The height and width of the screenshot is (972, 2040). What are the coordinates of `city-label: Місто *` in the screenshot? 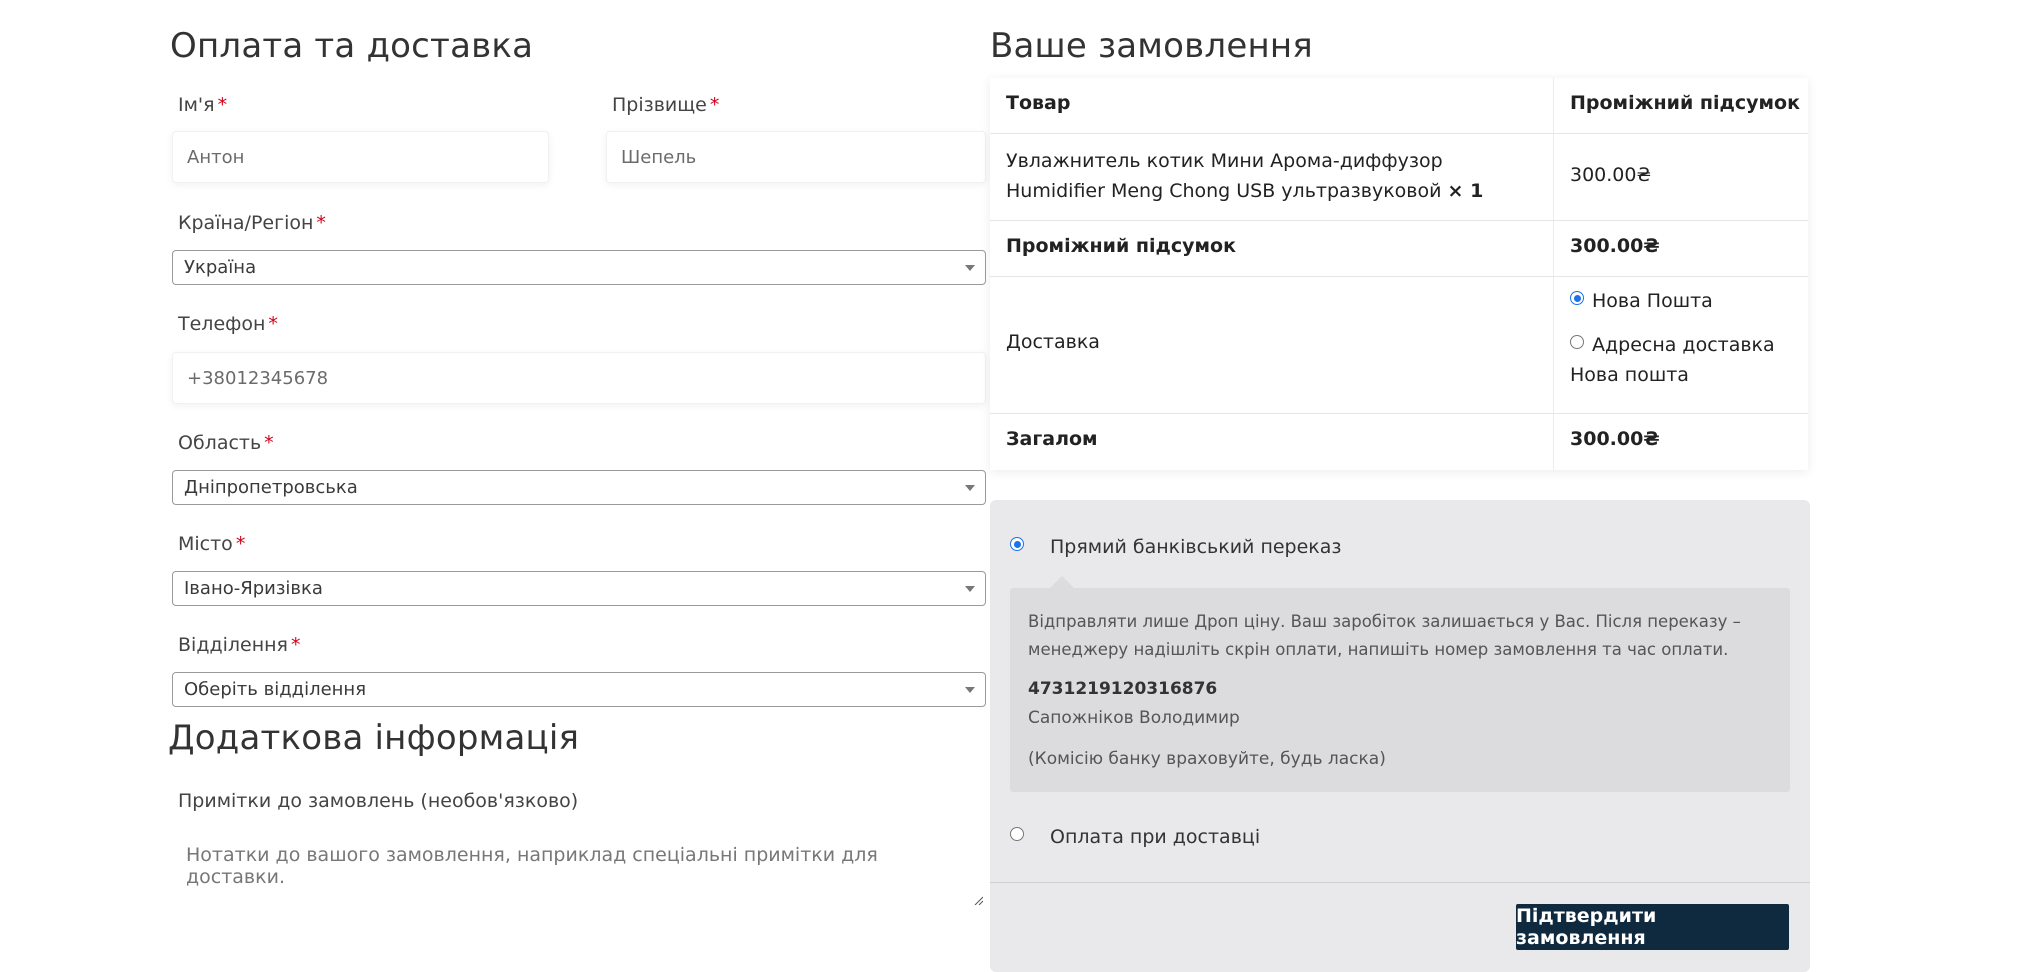 It's located at (212, 544).